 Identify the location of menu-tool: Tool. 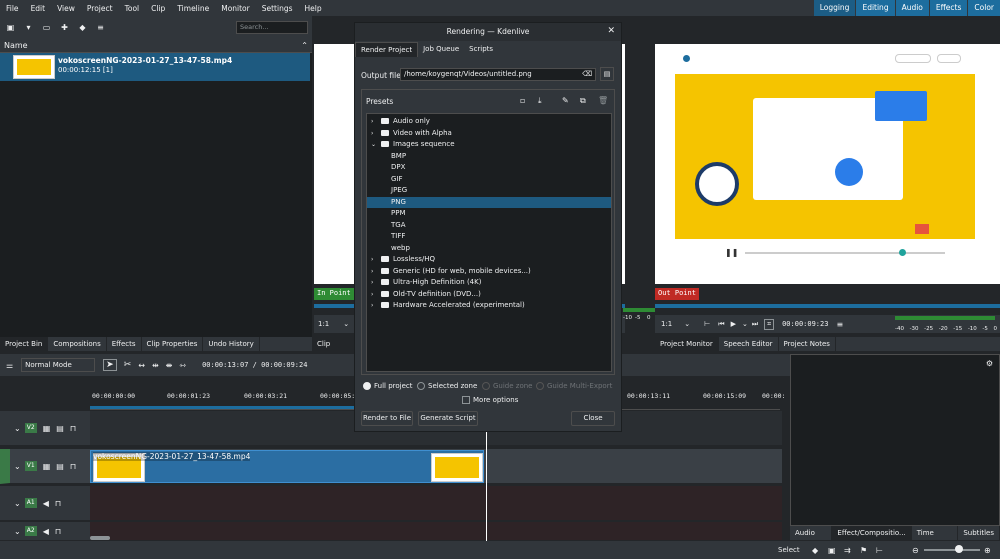
(132, 8).